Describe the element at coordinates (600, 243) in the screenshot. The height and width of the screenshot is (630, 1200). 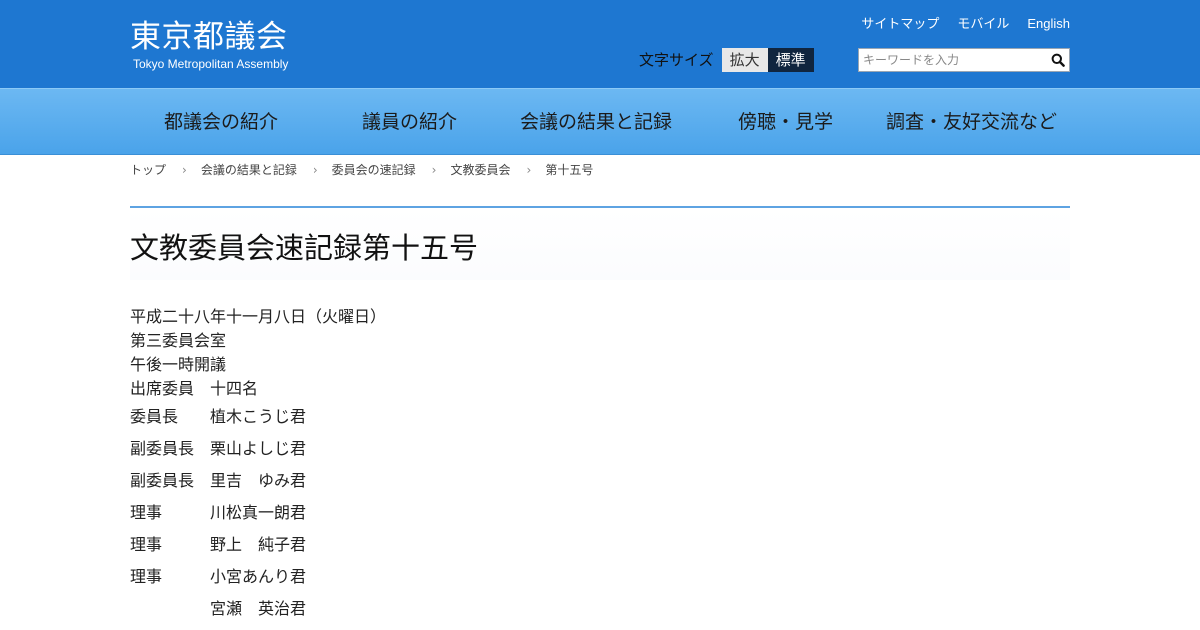
I see `title-box: 文教委員会速記録第十五号` at that location.